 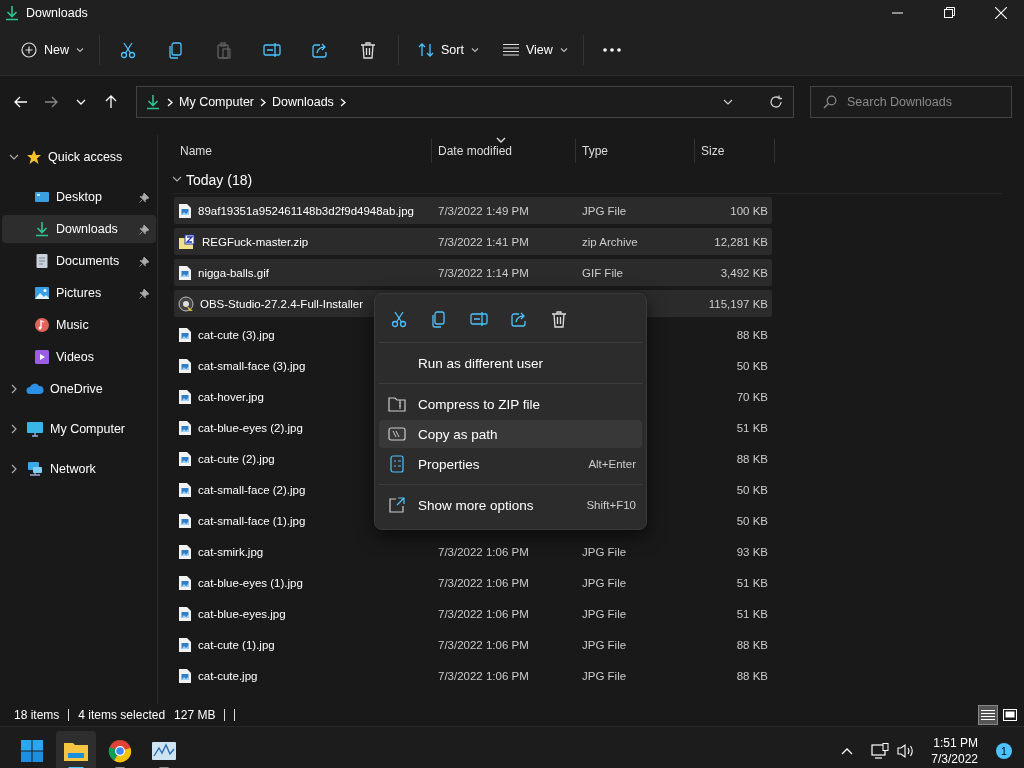 What do you see at coordinates (231, 551) in the screenshot?
I see `file-name: cat-smirk.jpg` at bounding box center [231, 551].